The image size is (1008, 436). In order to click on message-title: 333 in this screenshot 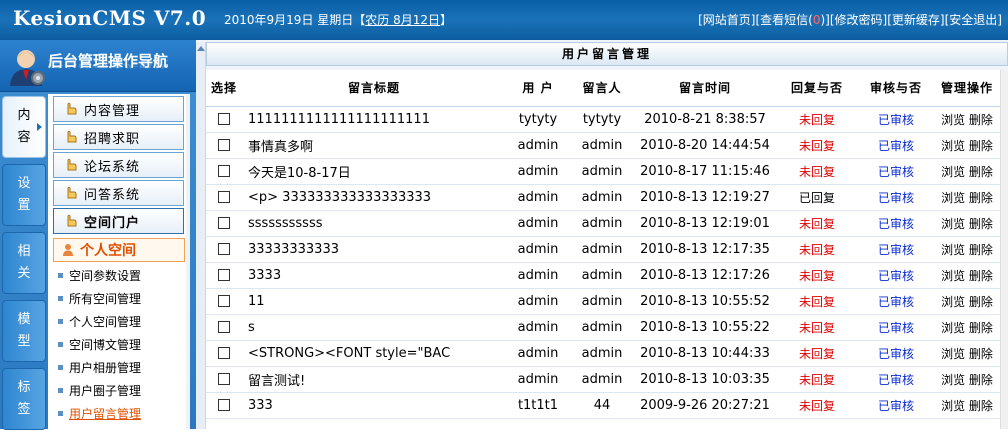, I will do `click(374, 405)`.